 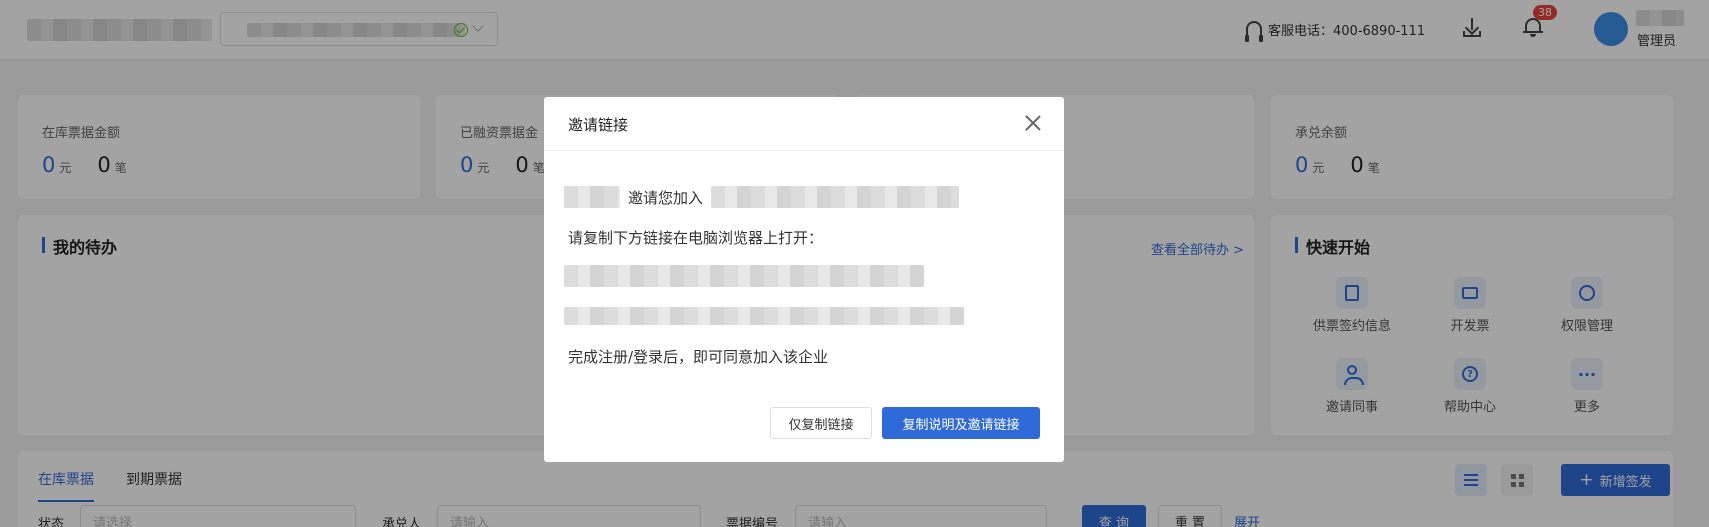 I want to click on instruction-text: 请复制下方链接在电脑浏览器上打开：, so click(x=696, y=238).